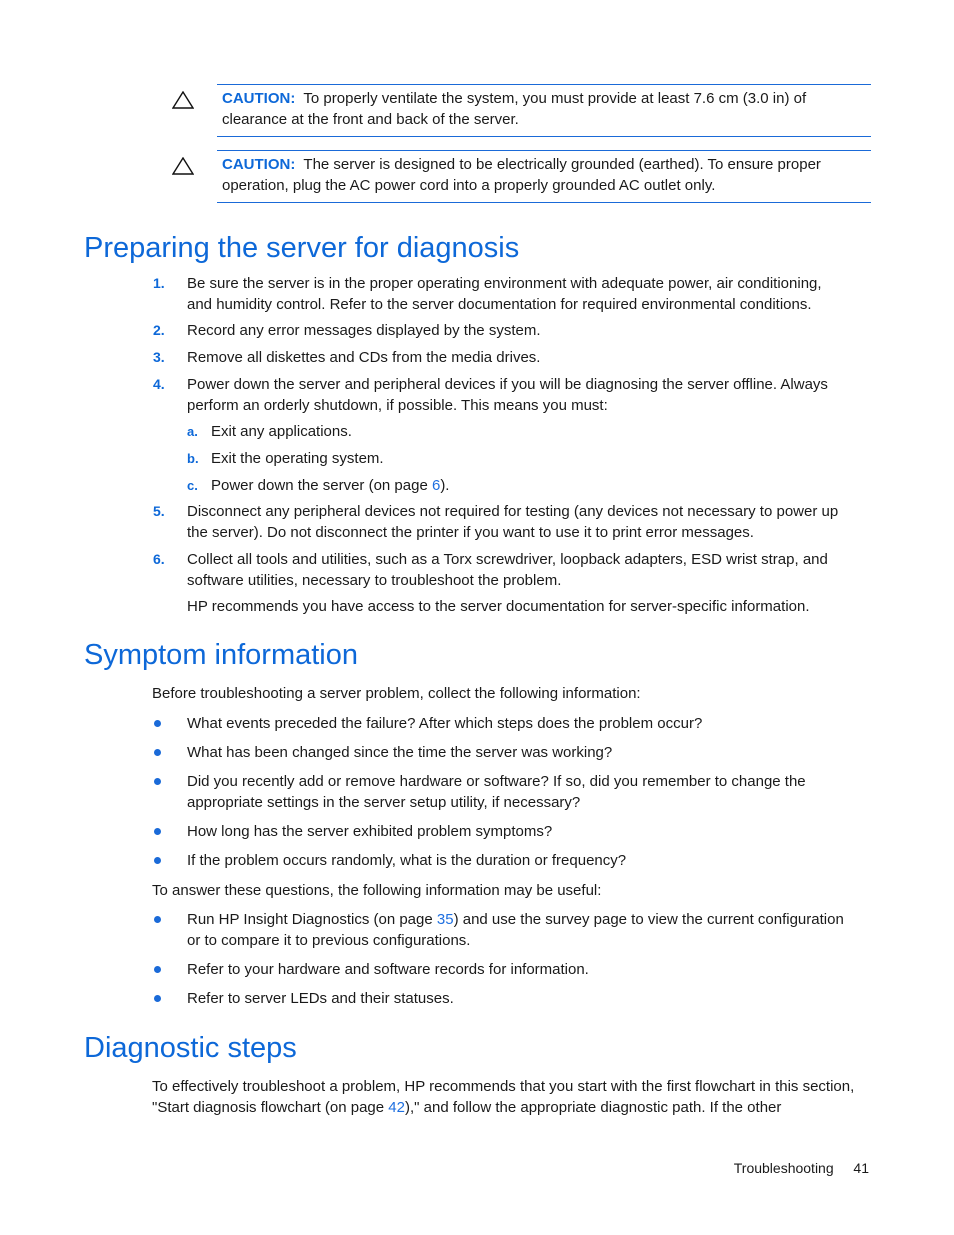 Image resolution: width=954 pixels, height=1235 pixels. Describe the element at coordinates (861, 1168) in the screenshot. I see `page-number: 41` at that location.